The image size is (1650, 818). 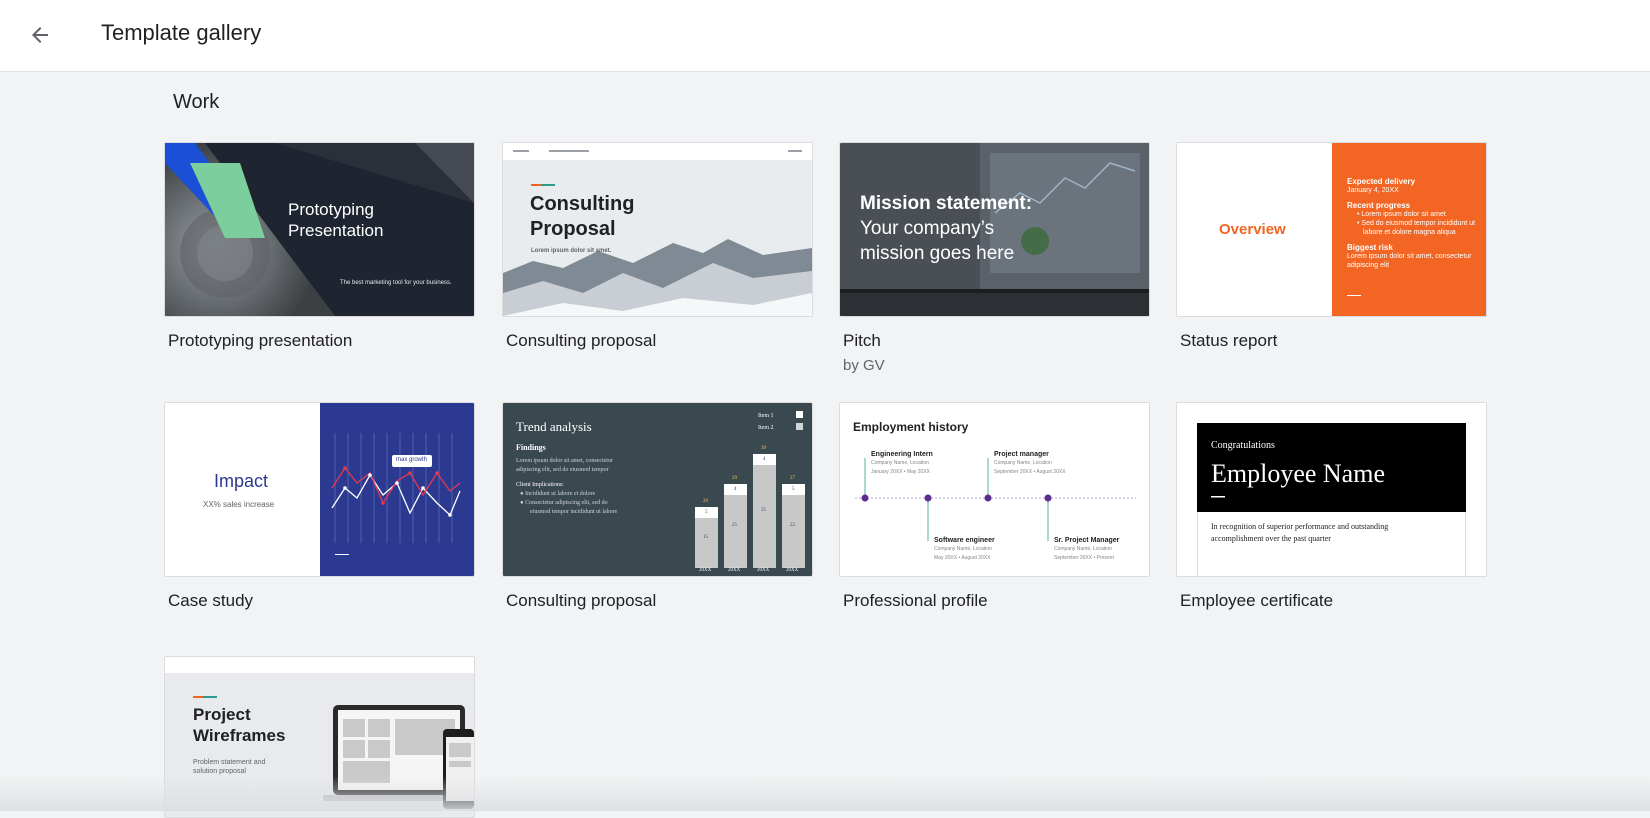 I want to click on thumb-callout: max growth, so click(x=412, y=460).